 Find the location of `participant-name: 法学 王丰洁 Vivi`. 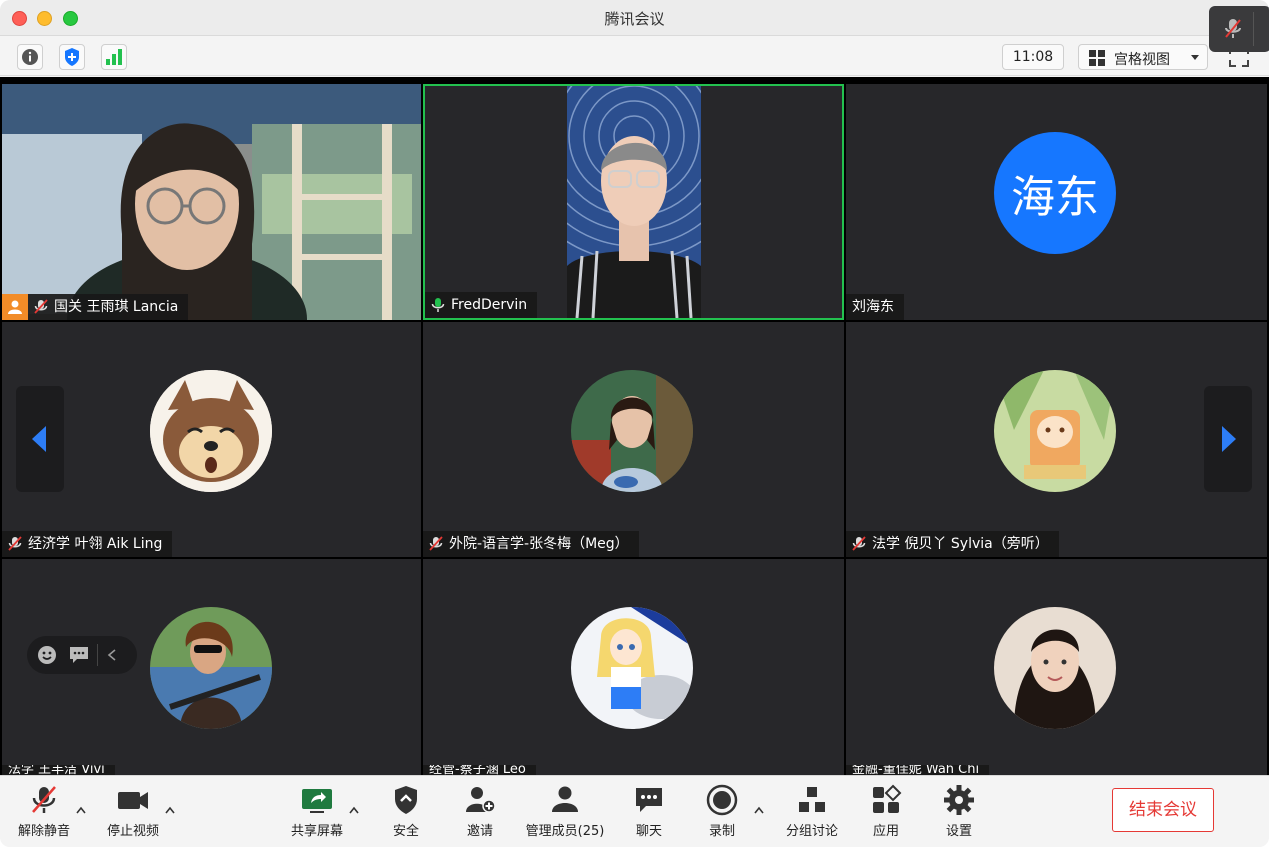

participant-name: 法学 王丰洁 Vivi is located at coordinates (56, 770).